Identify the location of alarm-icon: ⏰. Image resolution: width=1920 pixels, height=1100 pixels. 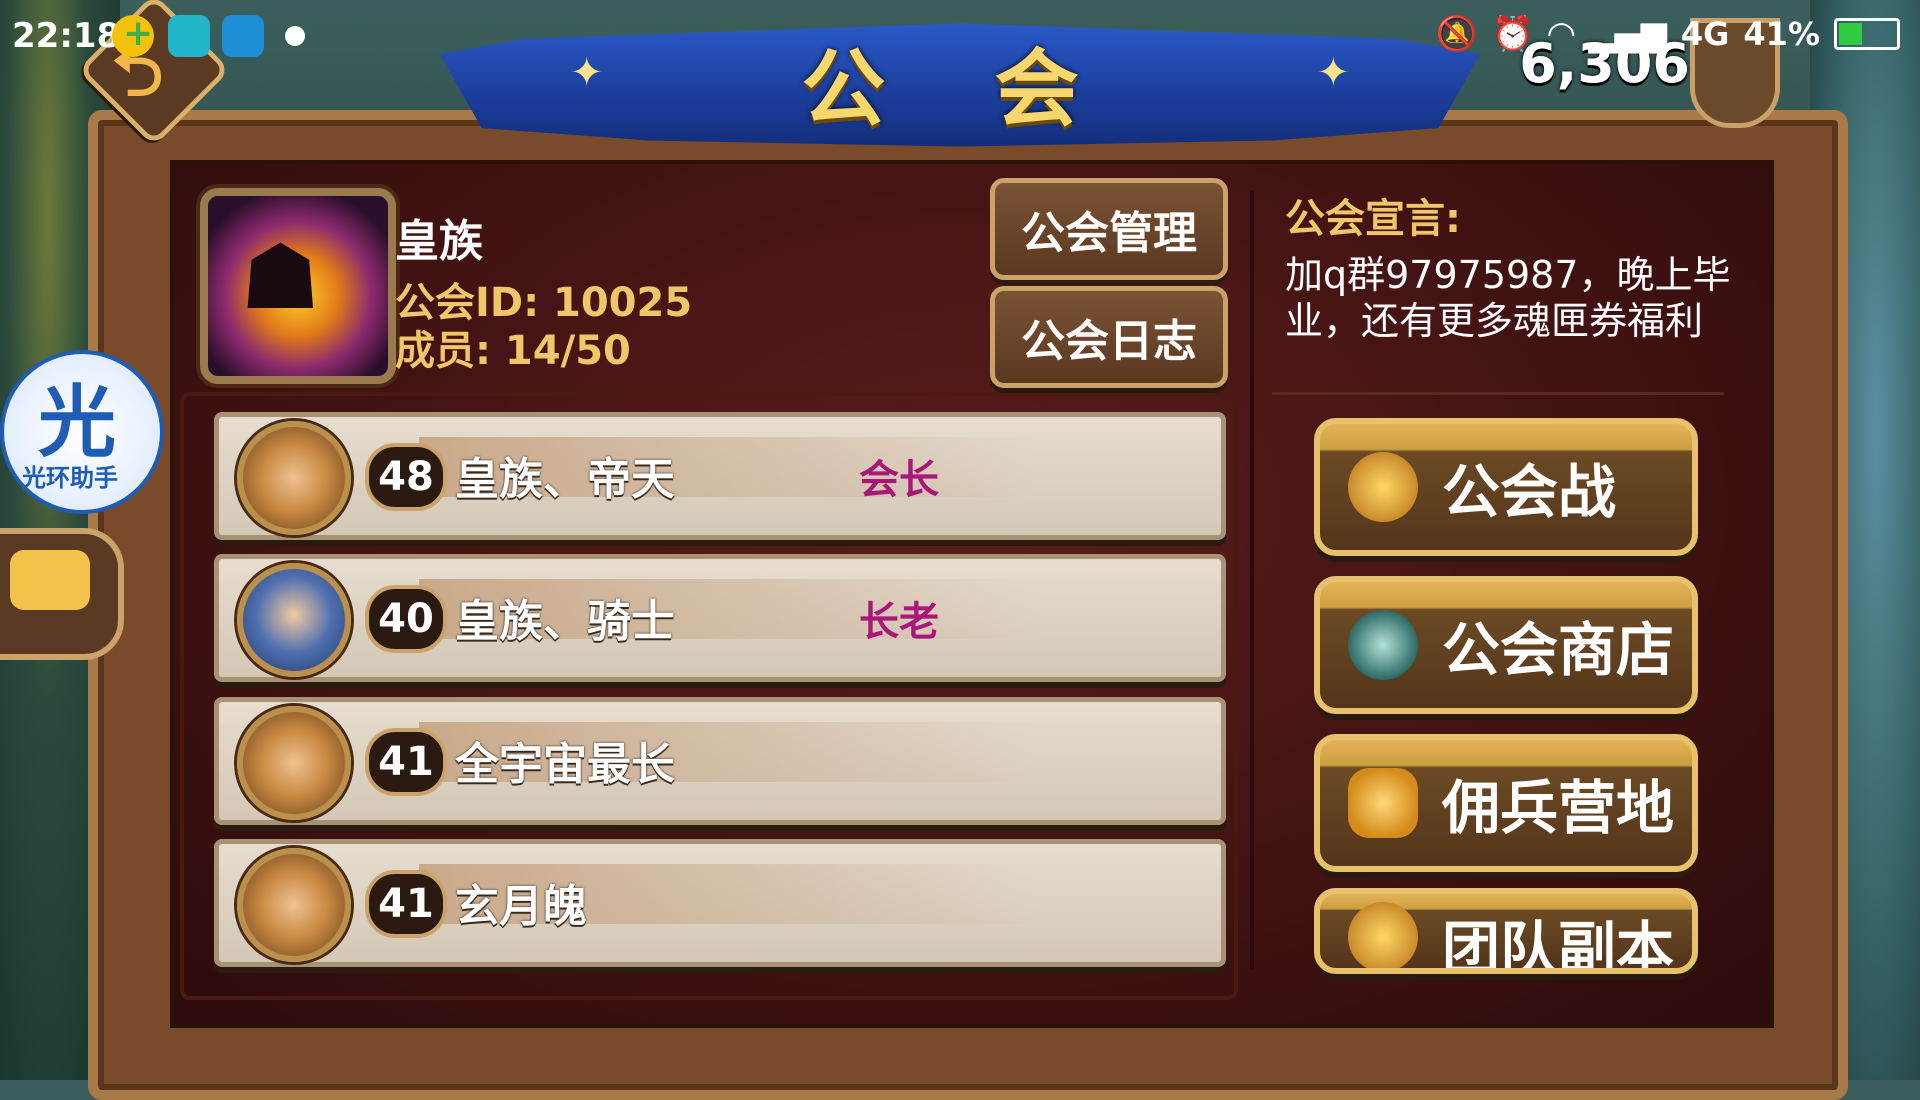
(1513, 34).